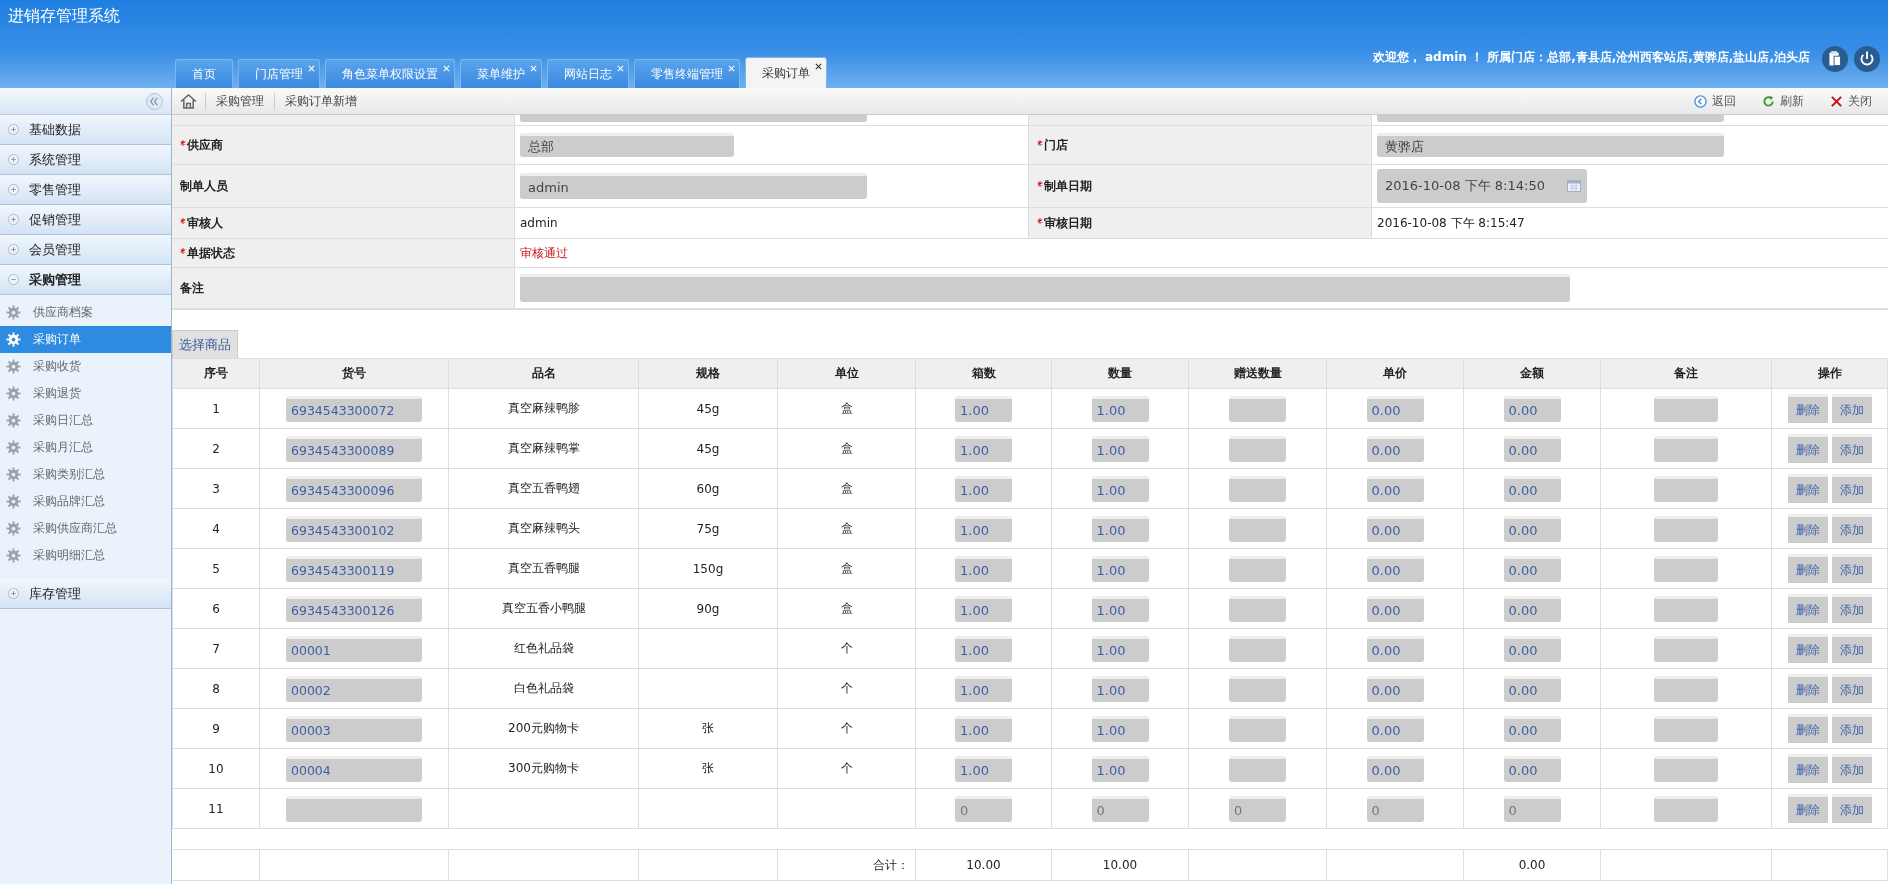 Image resolution: width=1888 pixels, height=884 pixels. I want to click on tab: 角色菜单权限设置, so click(390, 73).